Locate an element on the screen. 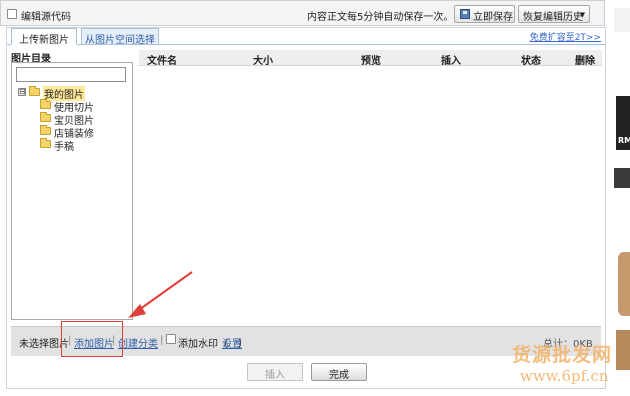  column-insert: 插入 is located at coordinates (451, 61).